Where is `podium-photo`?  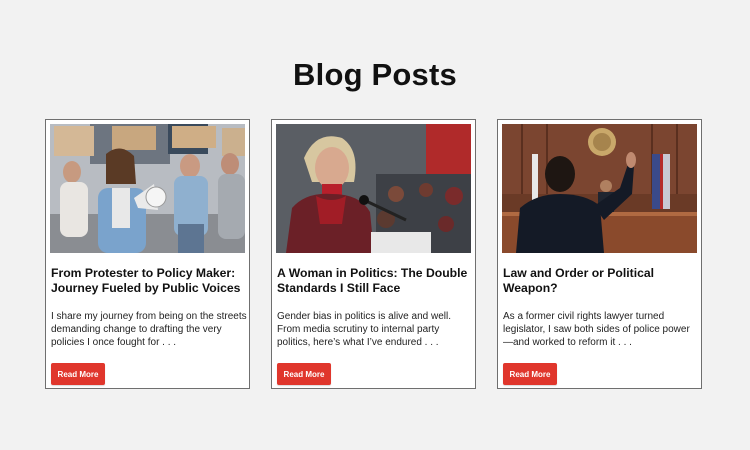 podium-photo is located at coordinates (373, 188).